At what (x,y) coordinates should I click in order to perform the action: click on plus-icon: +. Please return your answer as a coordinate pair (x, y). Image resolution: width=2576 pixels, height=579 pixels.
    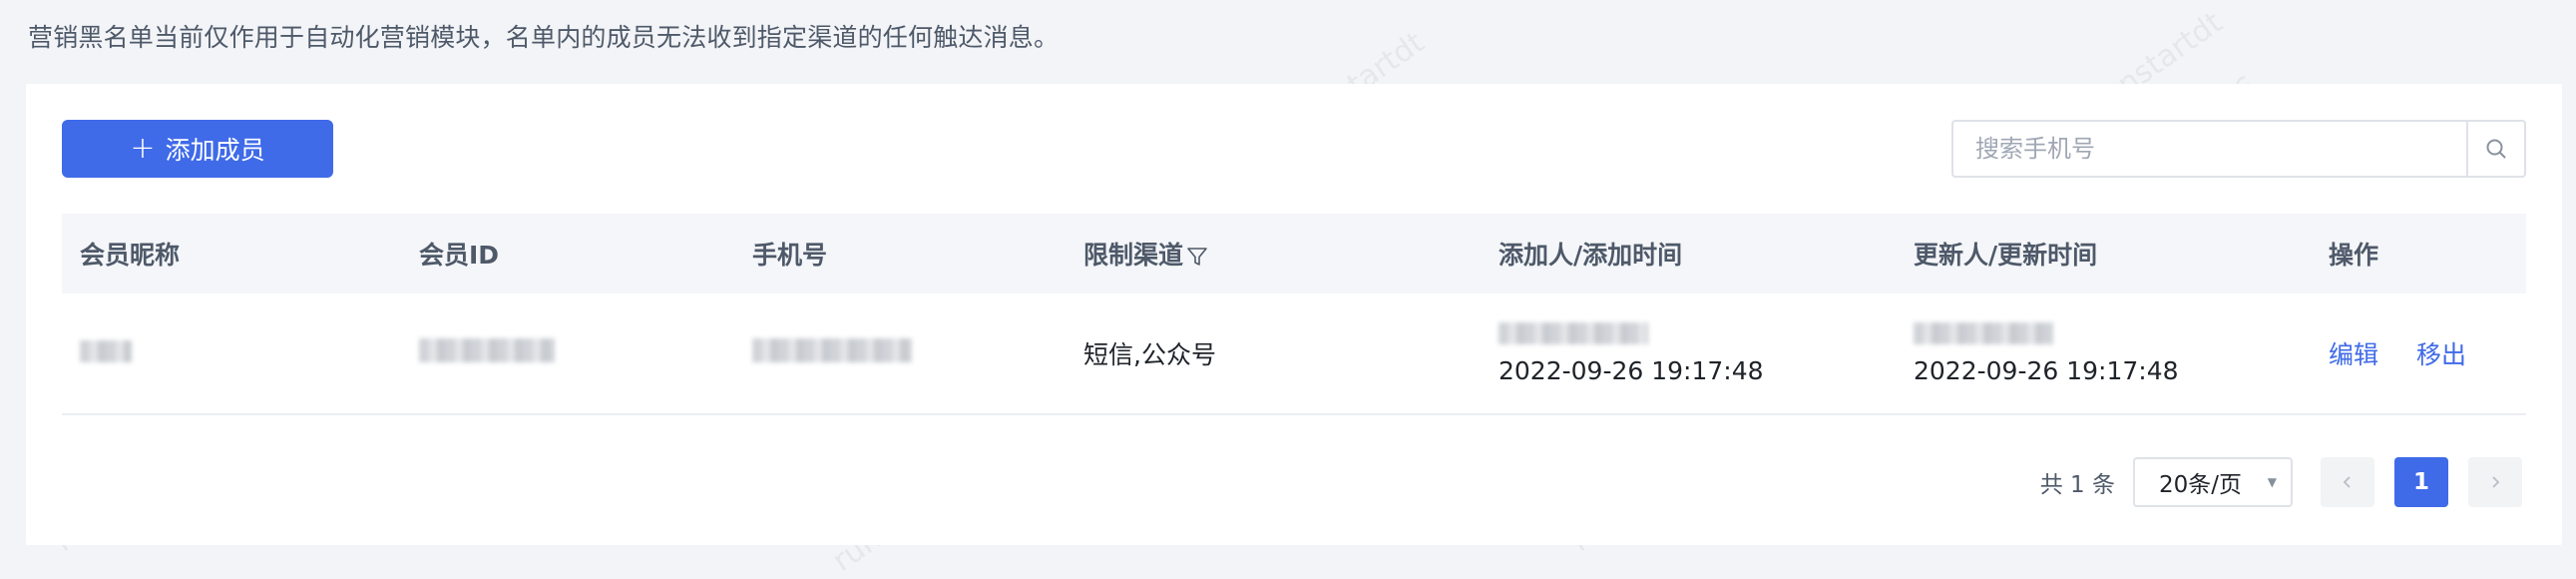
    Looking at the image, I should click on (143, 149).